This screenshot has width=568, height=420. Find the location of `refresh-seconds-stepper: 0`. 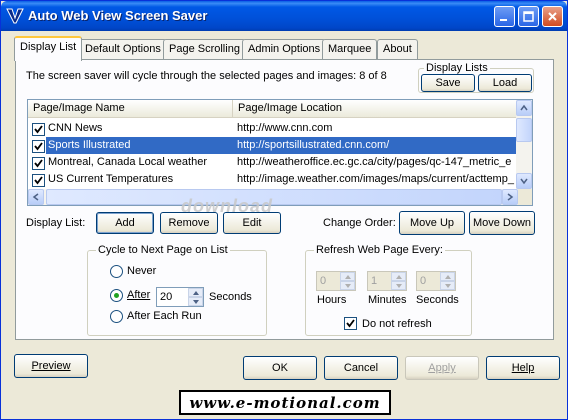

refresh-seconds-stepper: 0 is located at coordinates (436, 281).